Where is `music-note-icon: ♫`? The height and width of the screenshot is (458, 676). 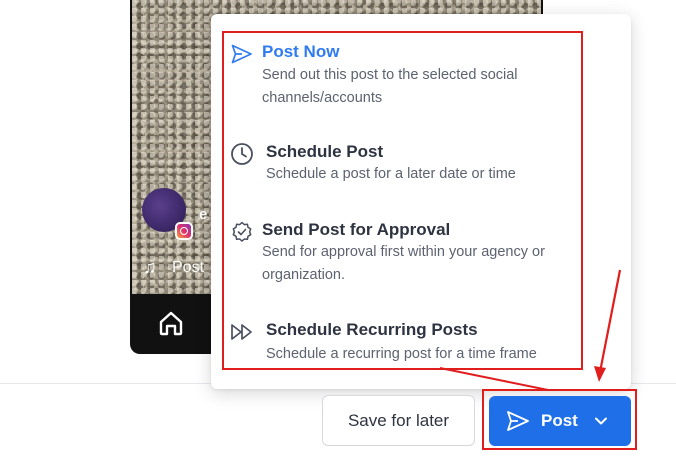 music-note-icon: ♫ is located at coordinates (150, 267).